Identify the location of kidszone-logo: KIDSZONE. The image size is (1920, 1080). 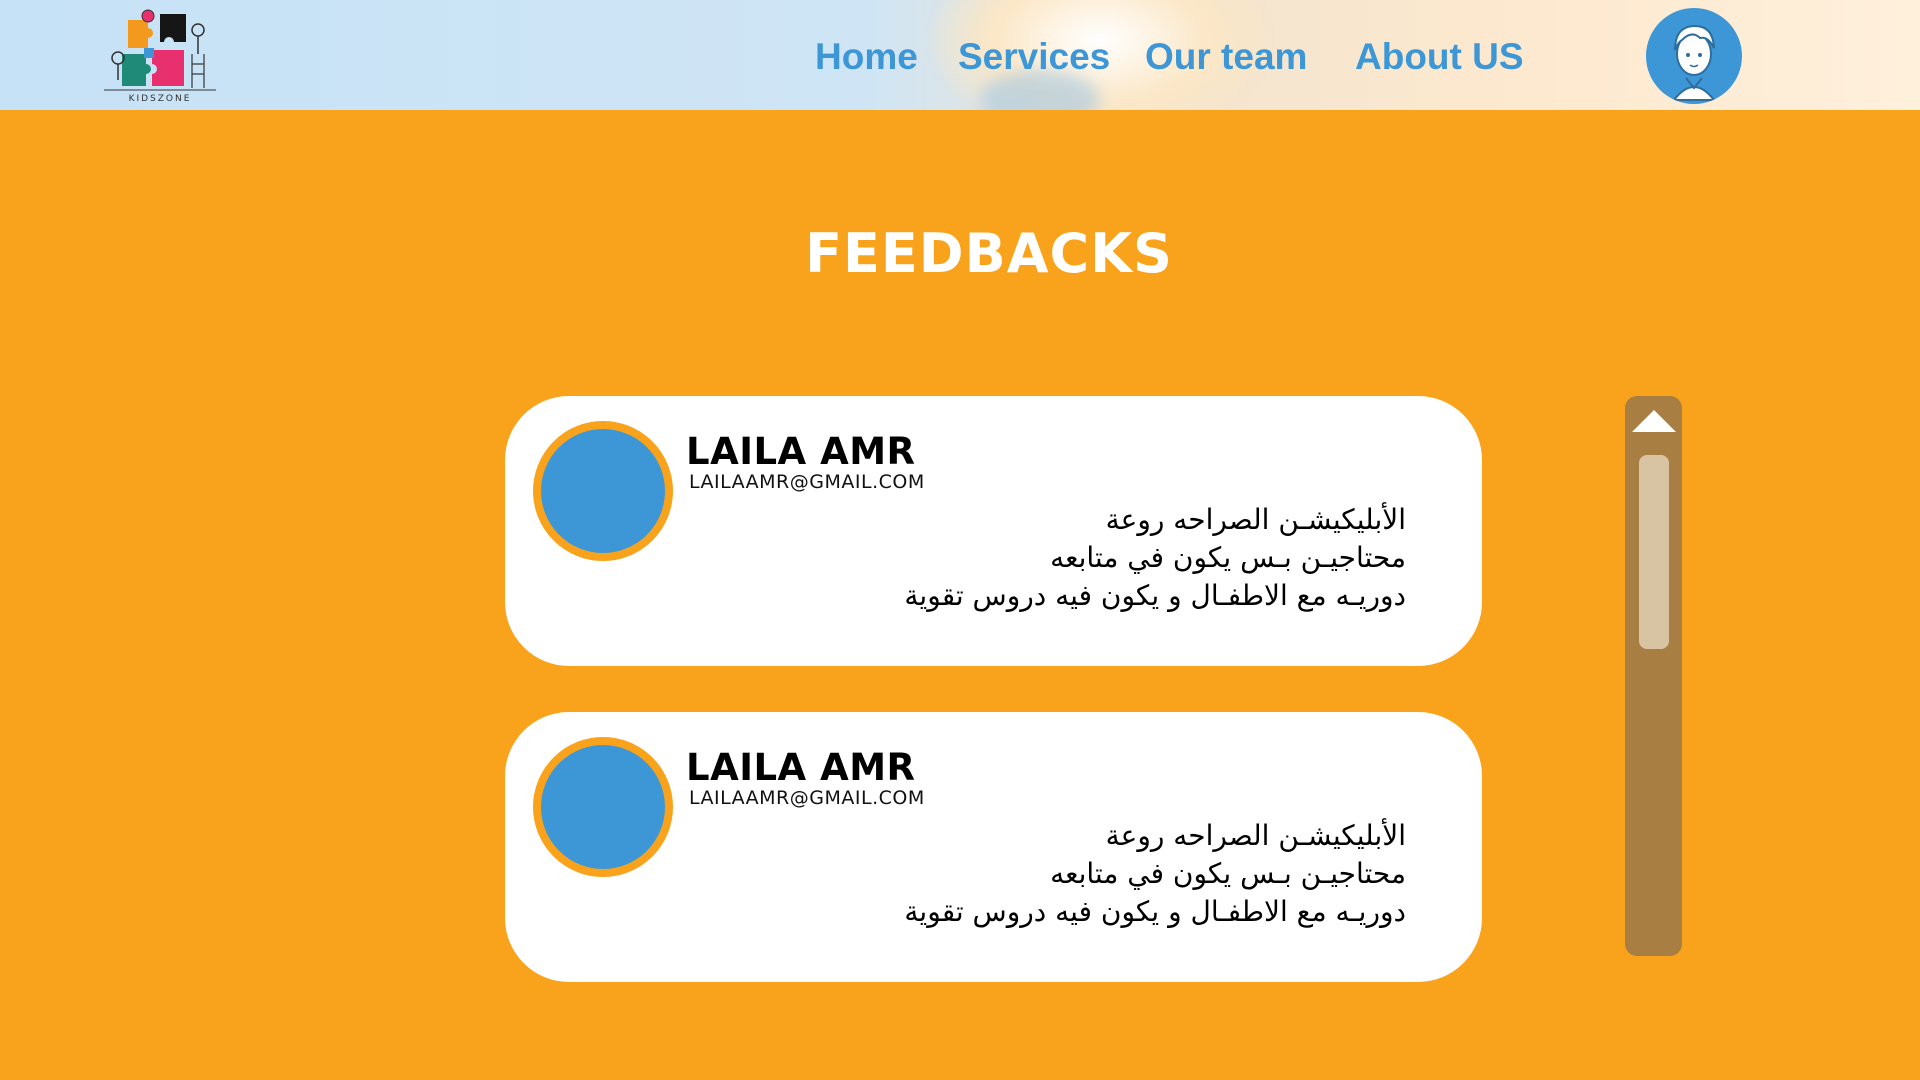
(160, 58).